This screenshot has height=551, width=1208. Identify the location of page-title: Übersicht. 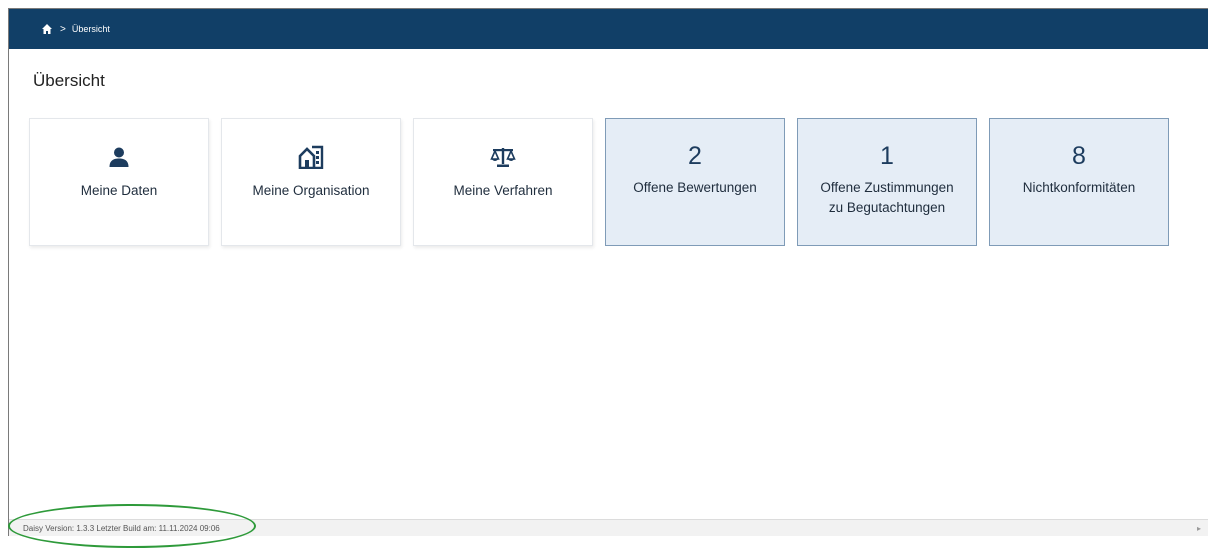
(69, 80).